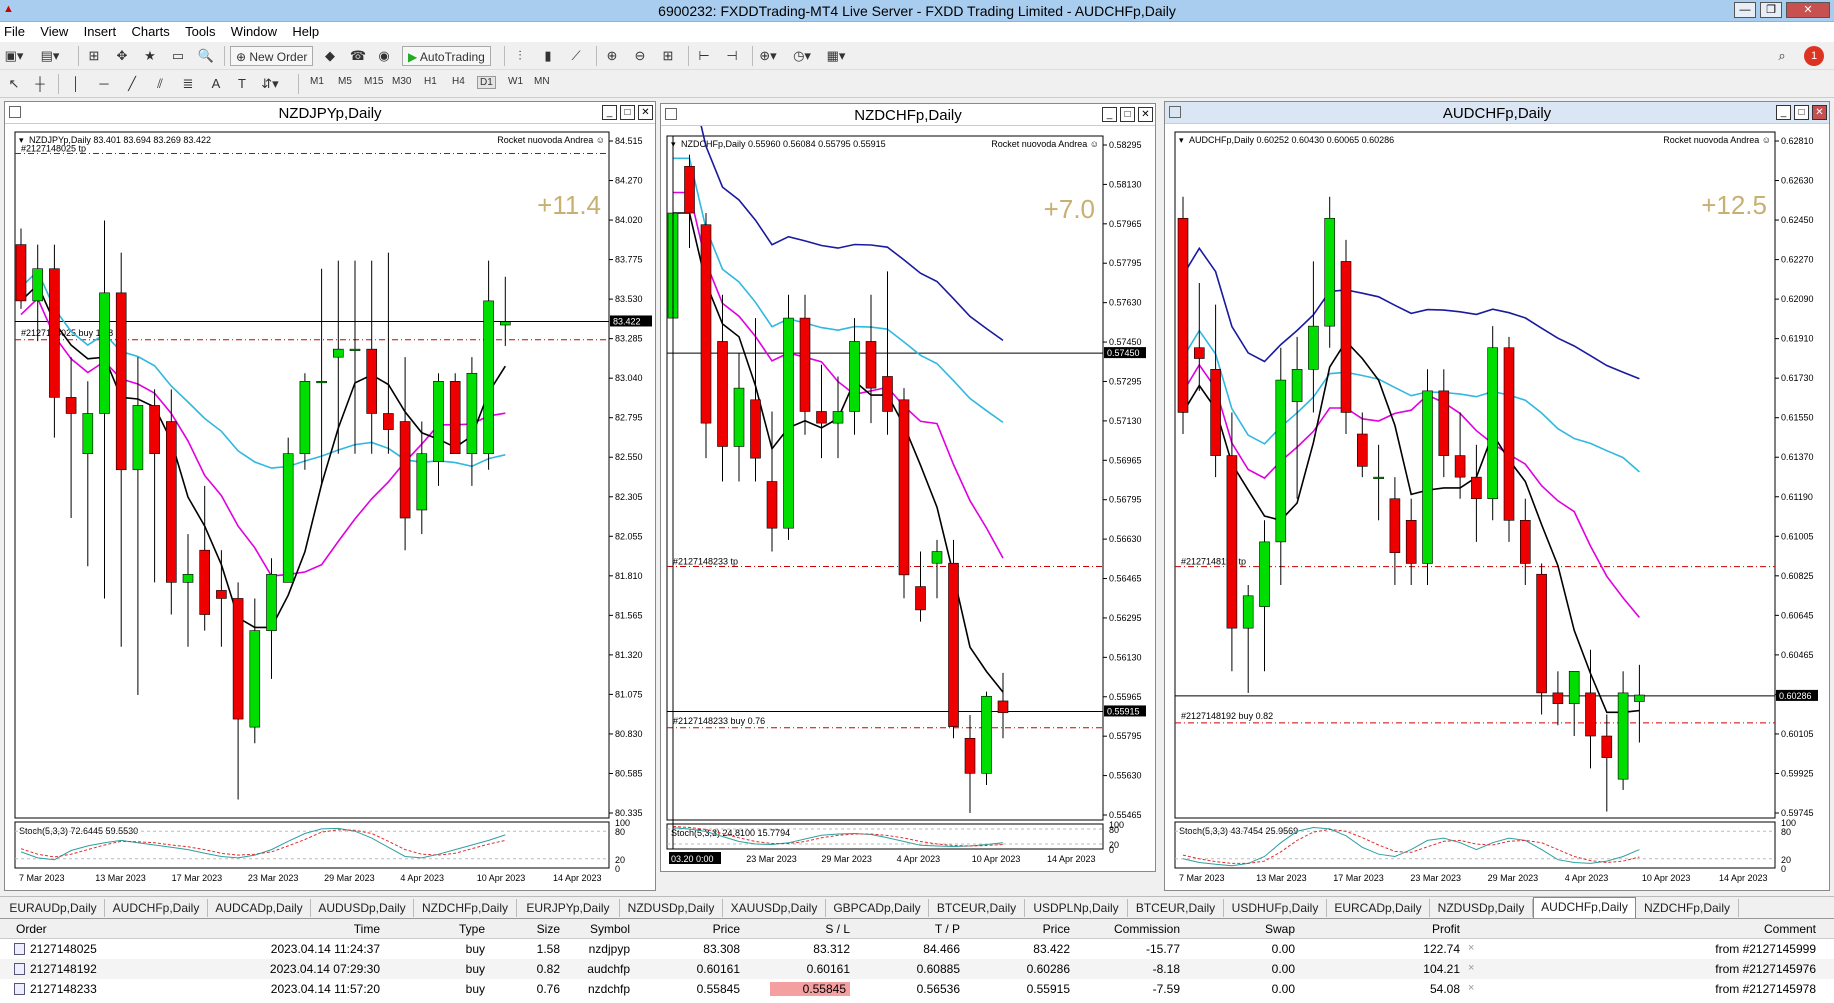  Describe the element at coordinates (1420, 929) in the screenshot. I see `col-profit: Profit` at that location.